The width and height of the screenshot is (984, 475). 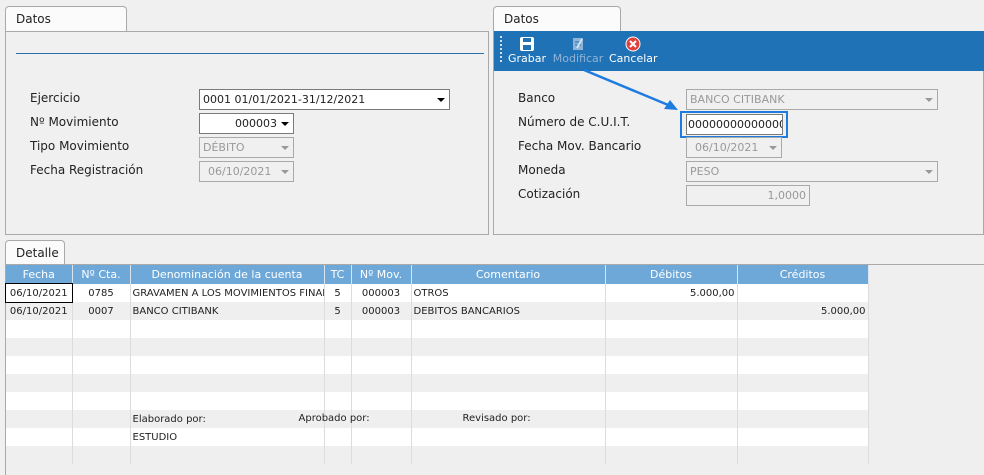 I want to click on cell-nro-cta: 0785, so click(x=101, y=293).